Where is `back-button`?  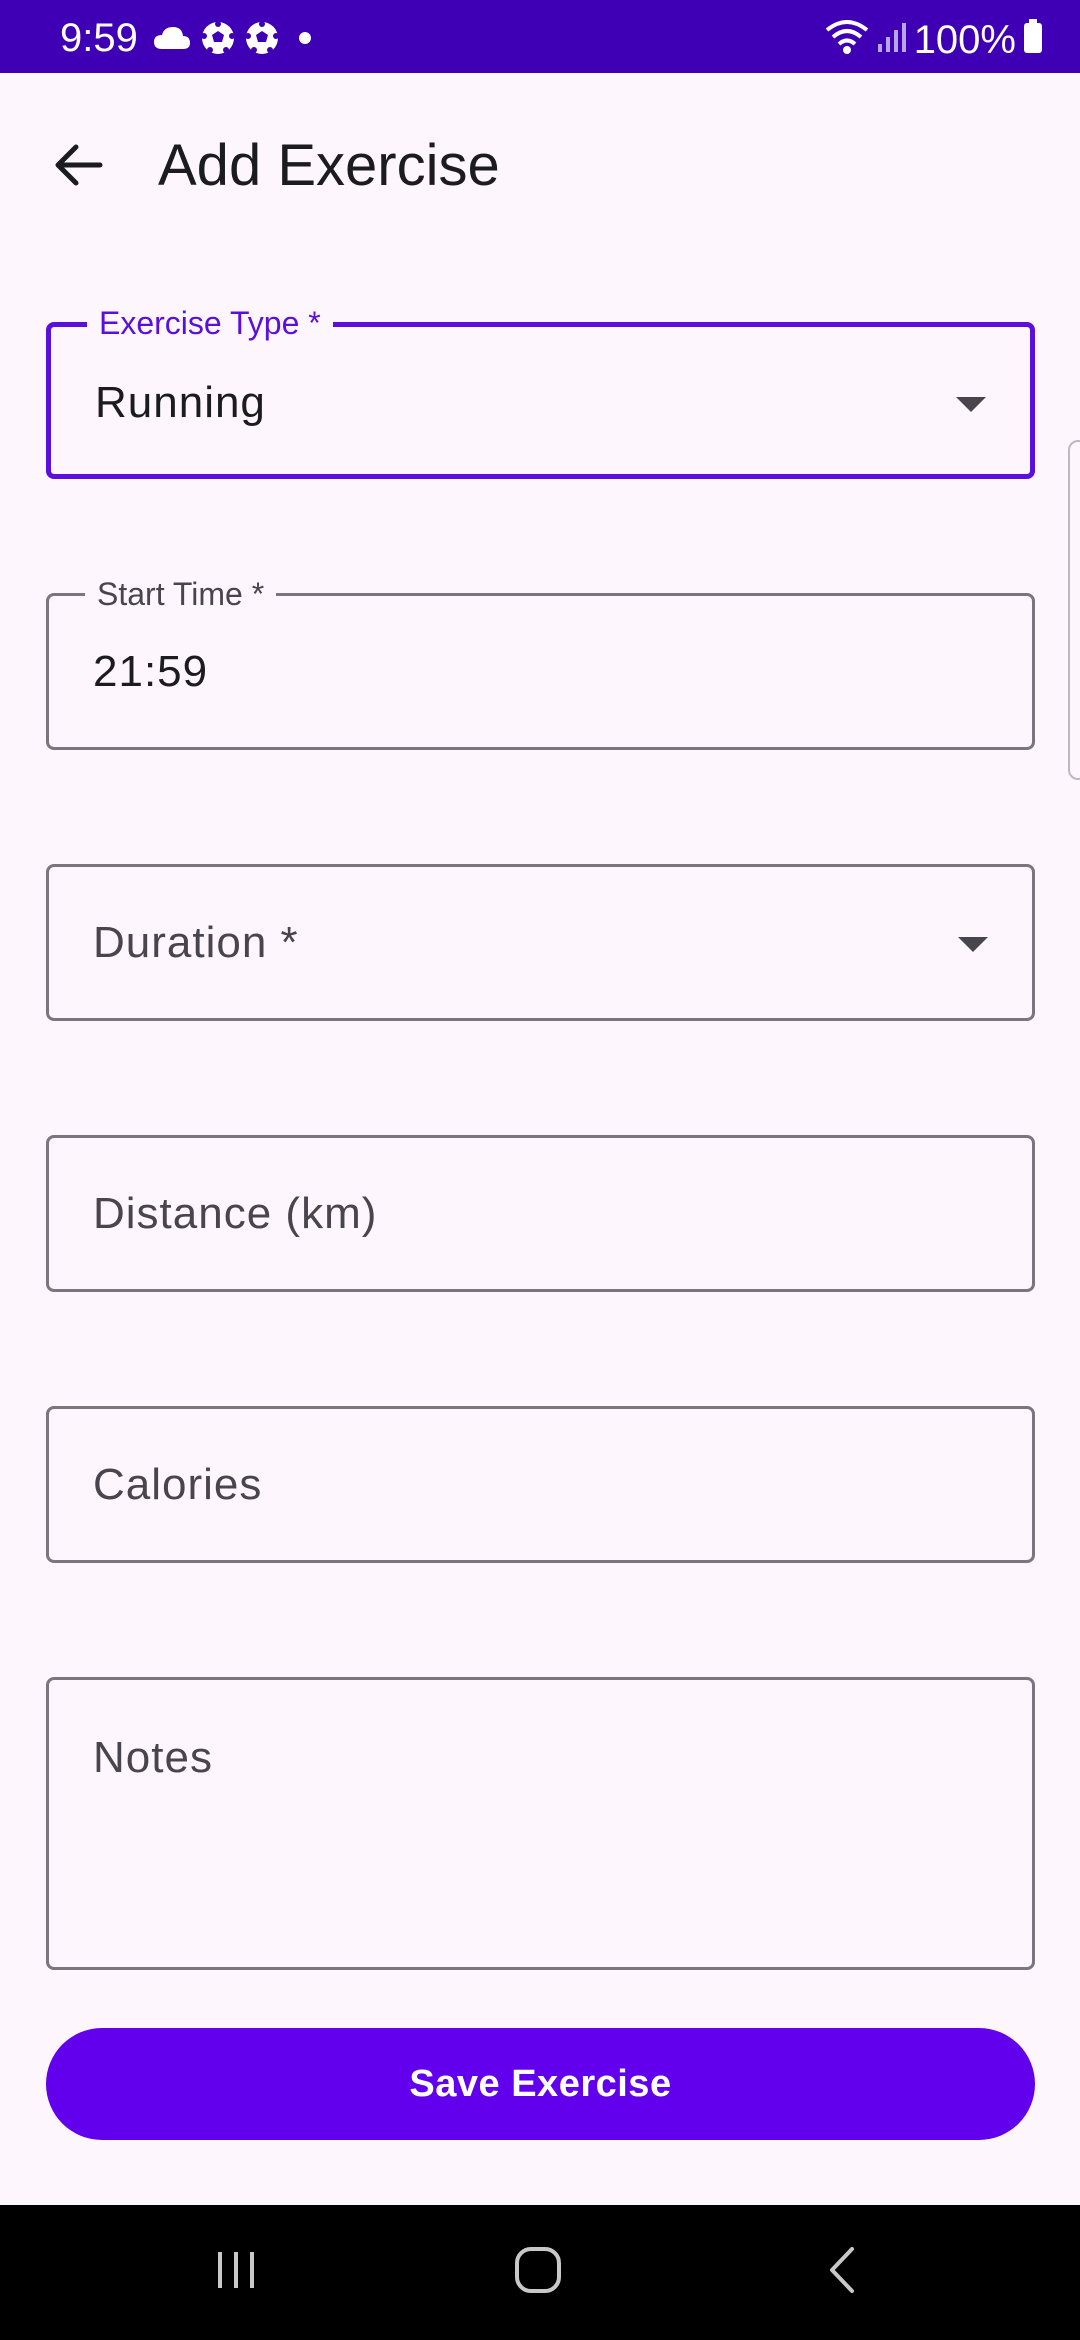
back-button is located at coordinates (78, 167).